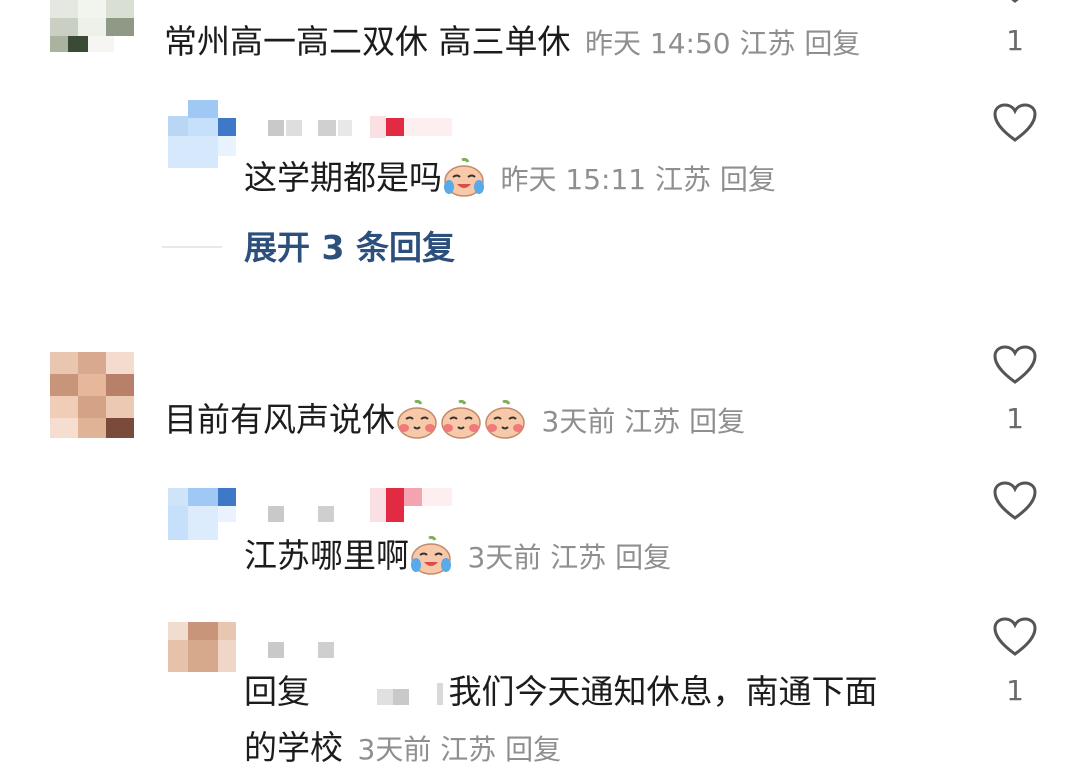  I want to click on reply-prefix: 回复, so click(277, 691).